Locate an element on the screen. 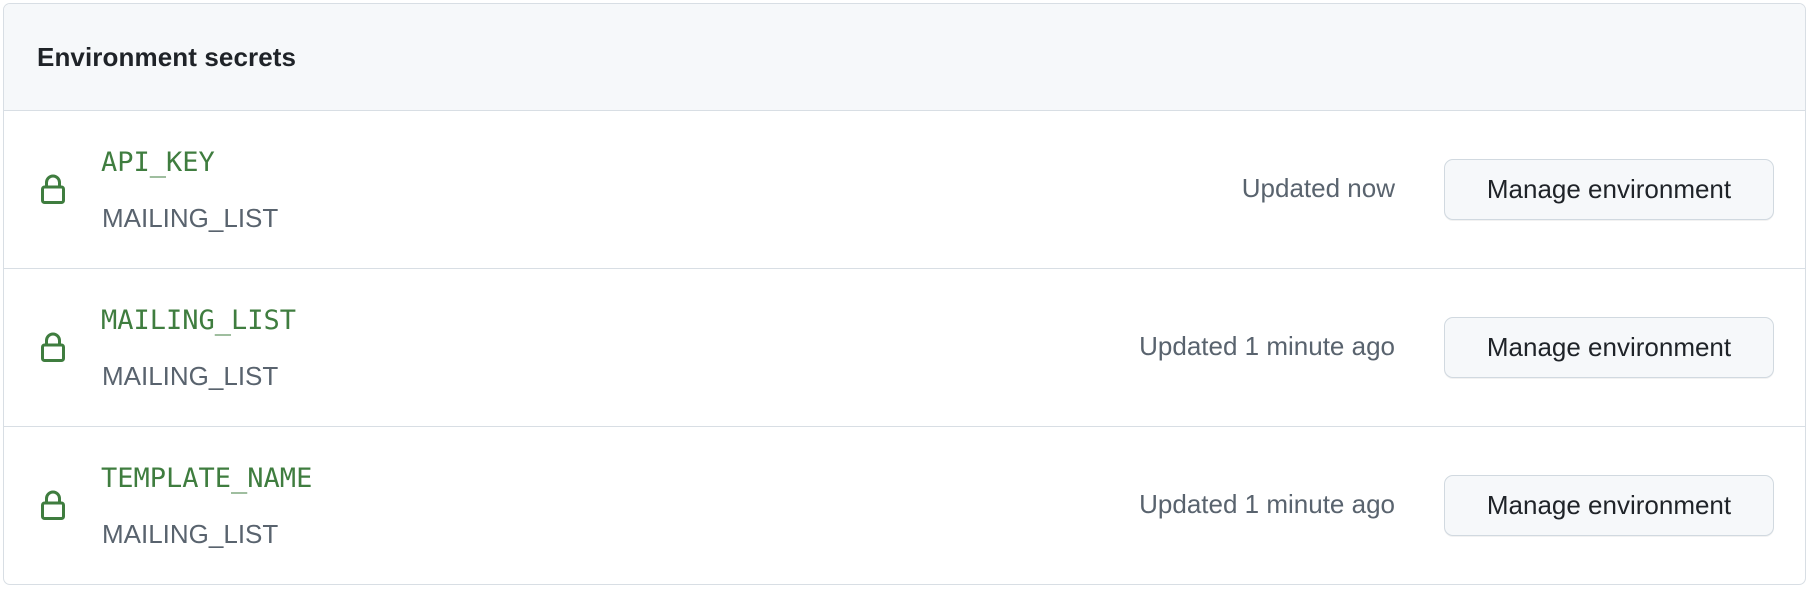  secret-name: MAILING_LIST is located at coordinates (199, 320).